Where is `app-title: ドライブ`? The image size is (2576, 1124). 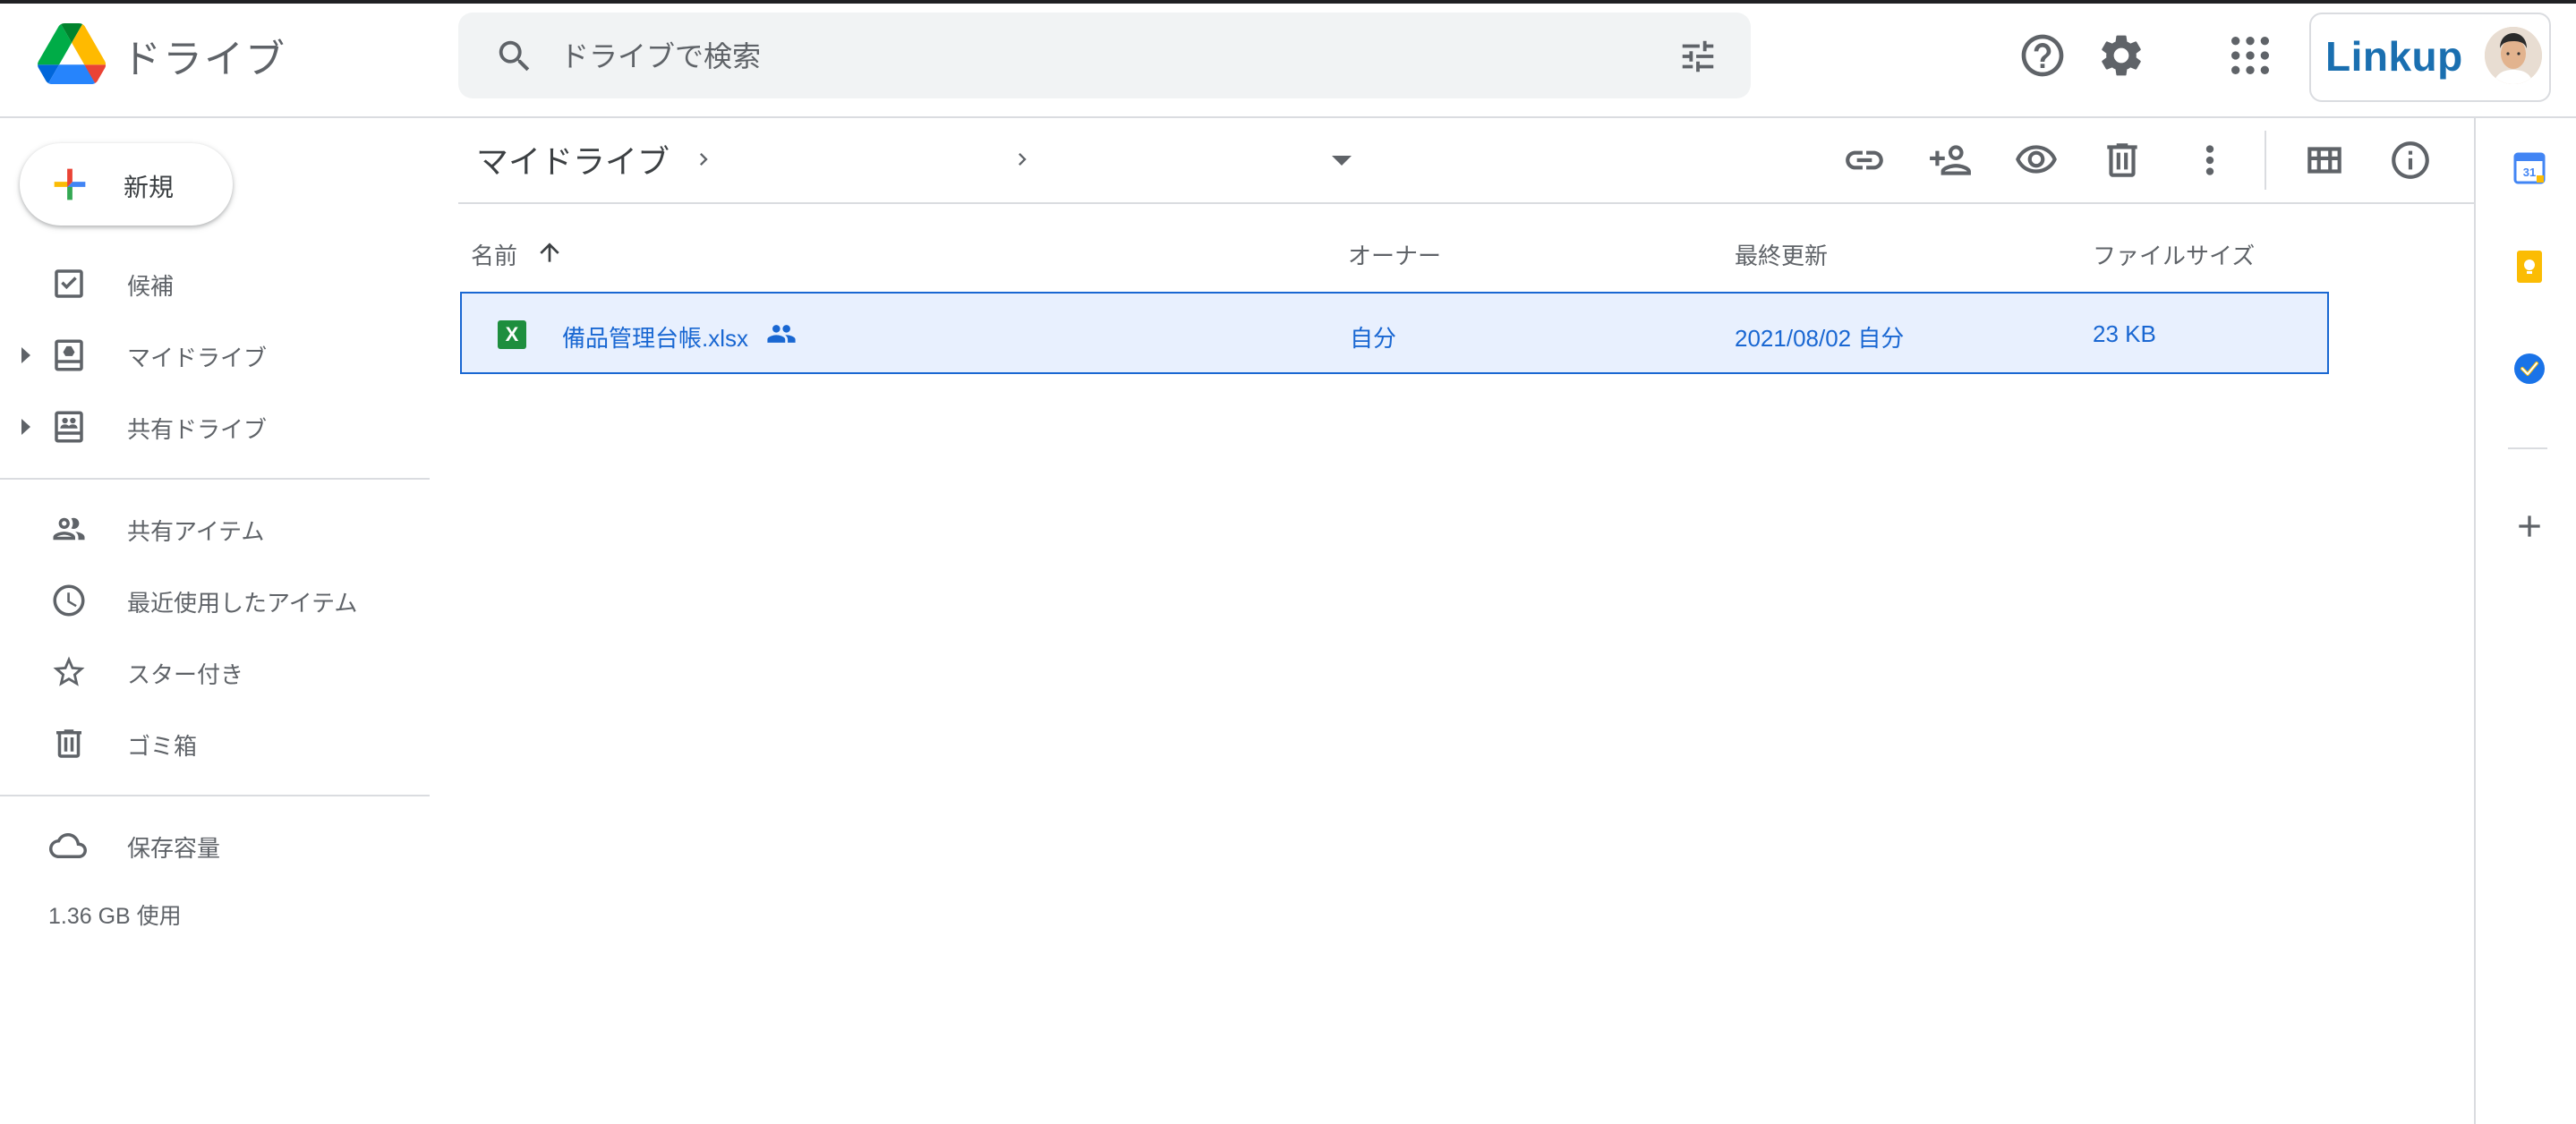
app-title: ドライブ is located at coordinates (204, 59).